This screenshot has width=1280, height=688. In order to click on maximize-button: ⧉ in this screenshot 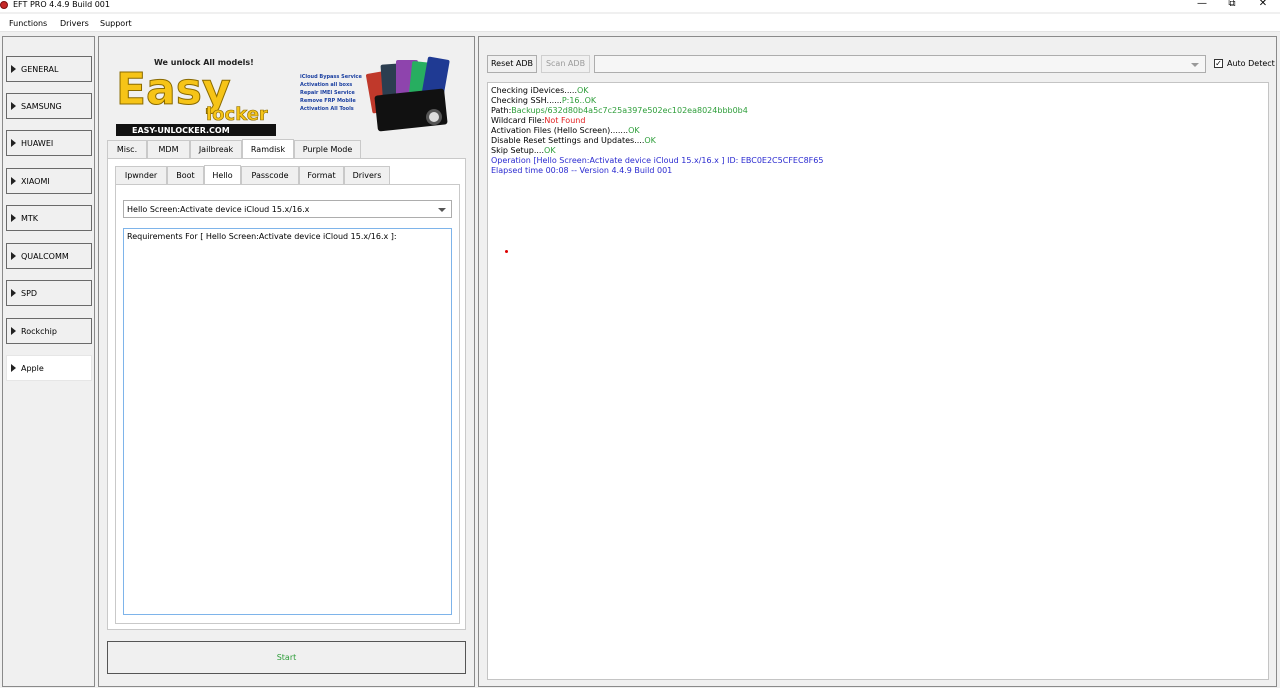, I will do `click(1232, 5)`.